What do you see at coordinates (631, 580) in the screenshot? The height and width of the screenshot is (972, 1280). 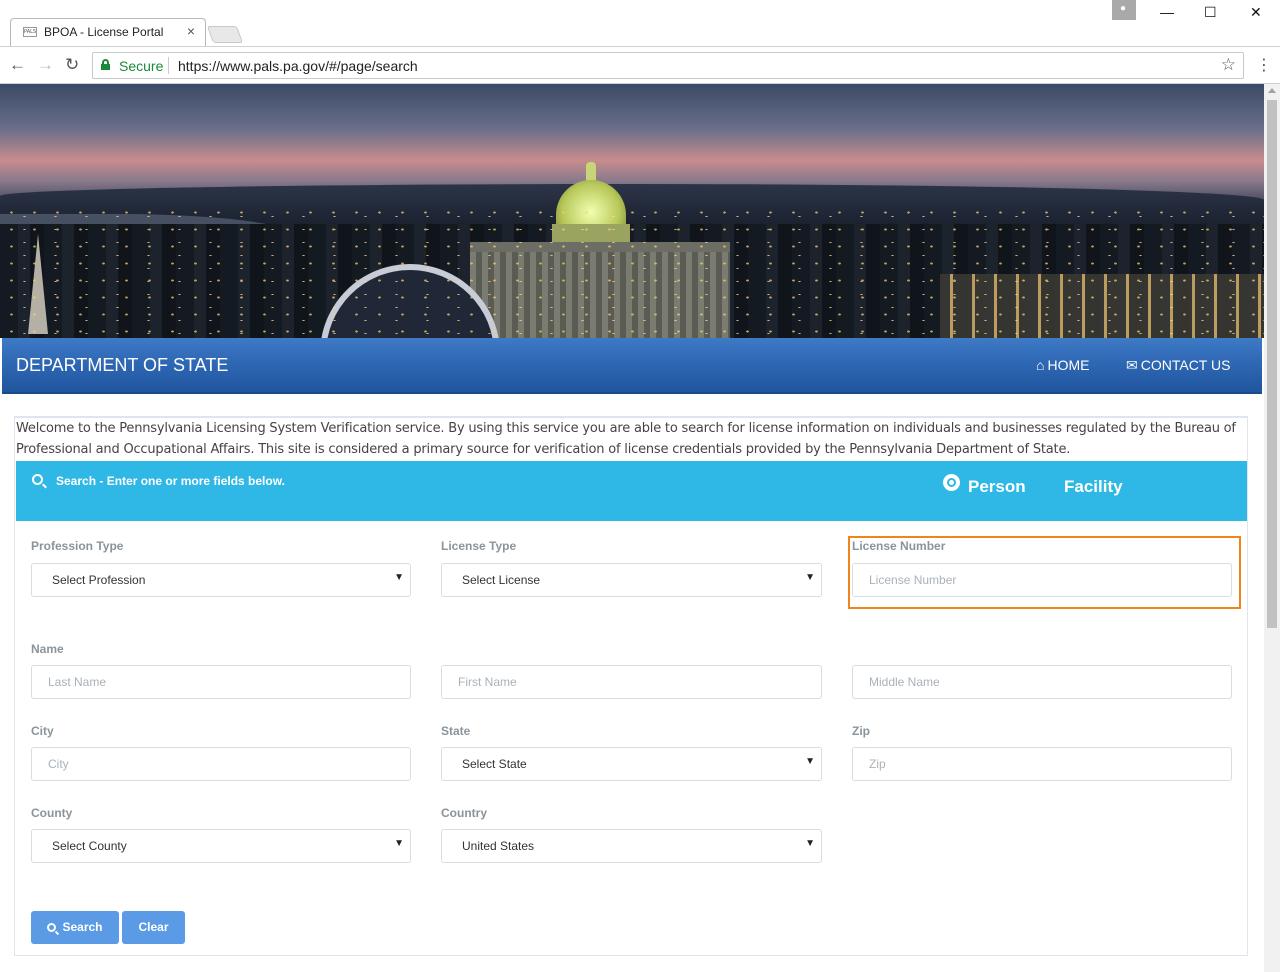 I see `license-type-select: Select License ▼` at bounding box center [631, 580].